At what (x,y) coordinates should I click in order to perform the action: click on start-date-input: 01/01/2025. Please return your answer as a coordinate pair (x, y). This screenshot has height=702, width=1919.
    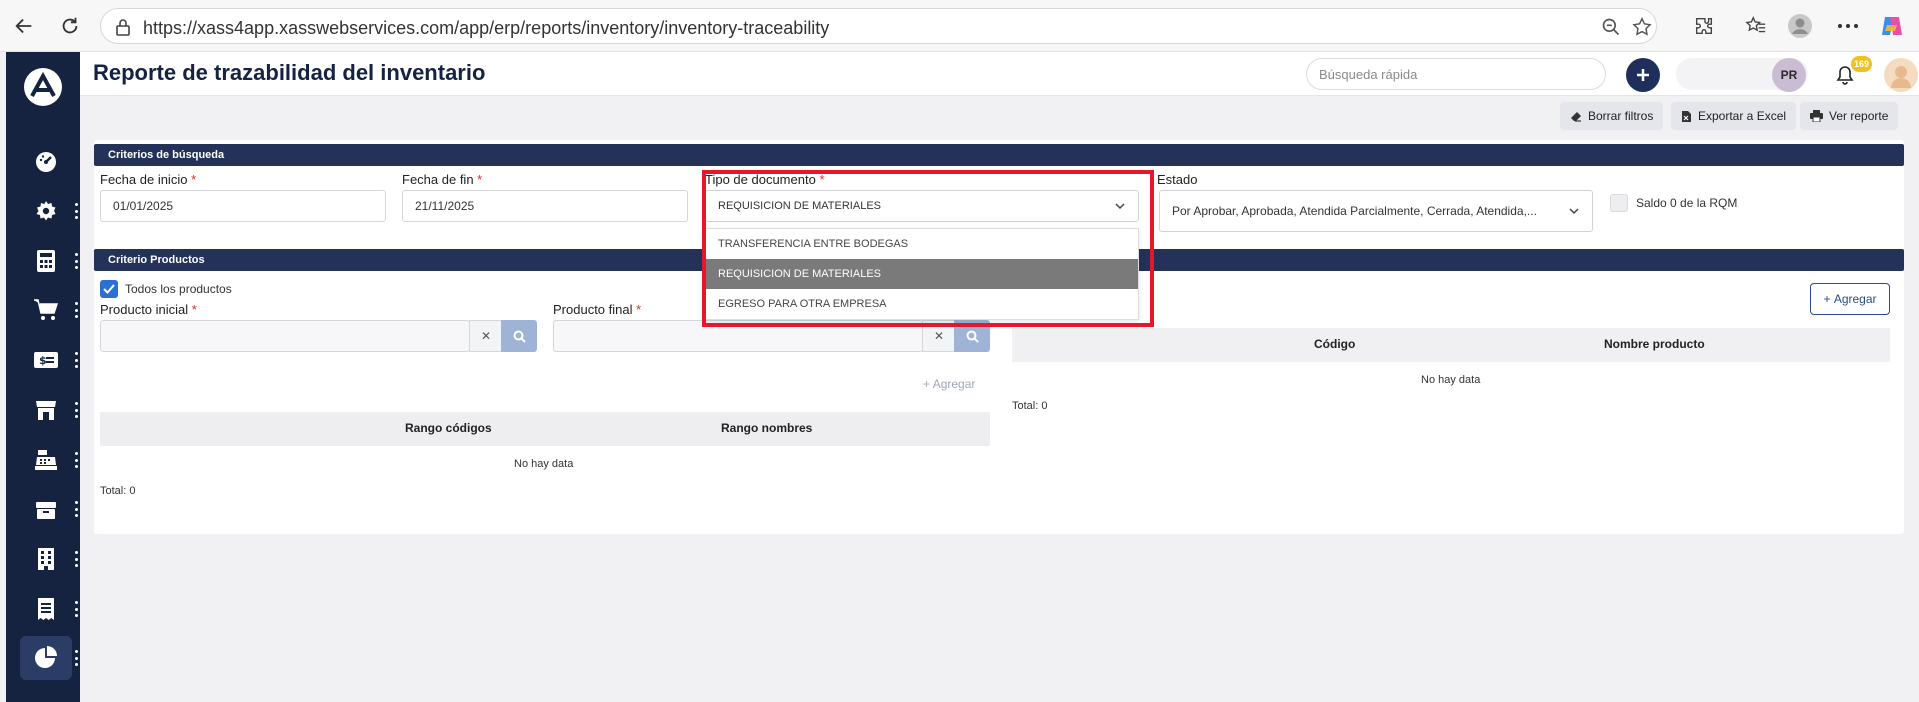
    Looking at the image, I should click on (243, 206).